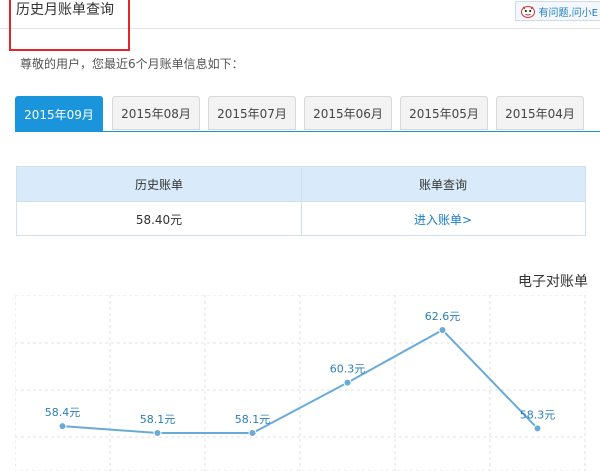 The height and width of the screenshot is (471, 600). Describe the element at coordinates (348, 369) in the screenshot. I see `chart-data-label: 60.3元` at that location.